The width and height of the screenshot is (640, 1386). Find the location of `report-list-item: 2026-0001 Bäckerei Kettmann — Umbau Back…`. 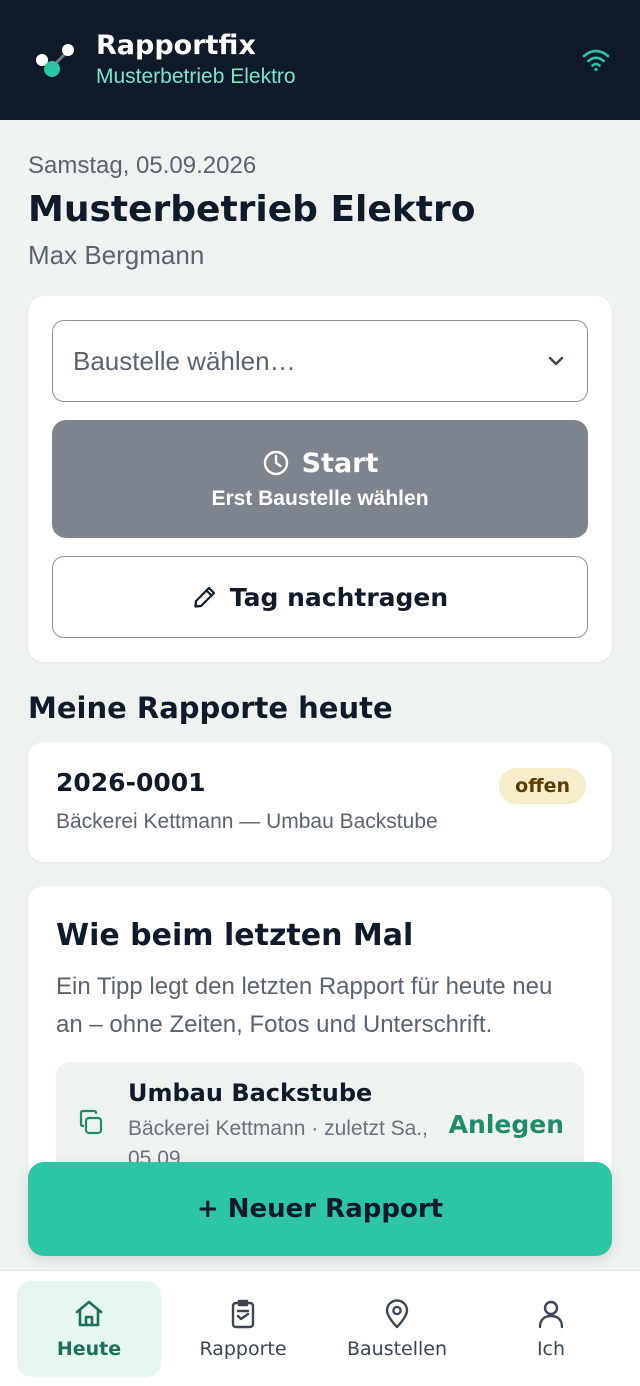

report-list-item: 2026-0001 Bäckerei Kettmann — Umbau Back… is located at coordinates (320, 802).